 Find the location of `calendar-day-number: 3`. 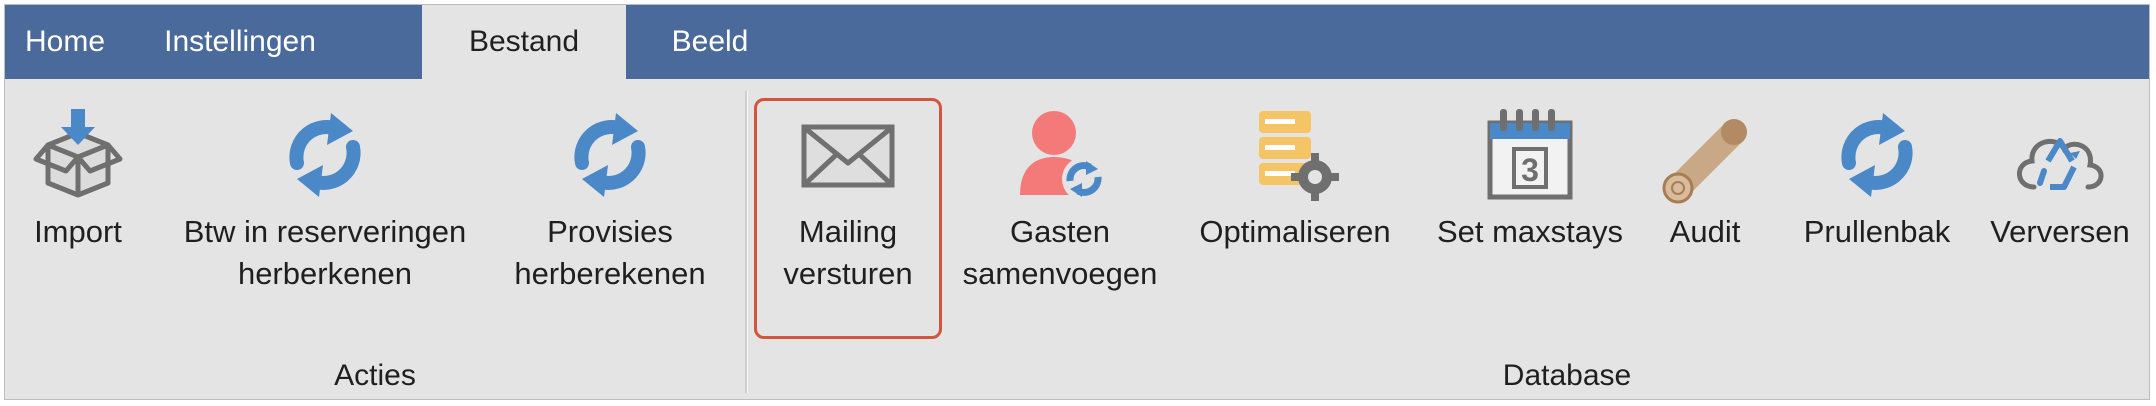

calendar-day-number: 3 is located at coordinates (1530, 170).